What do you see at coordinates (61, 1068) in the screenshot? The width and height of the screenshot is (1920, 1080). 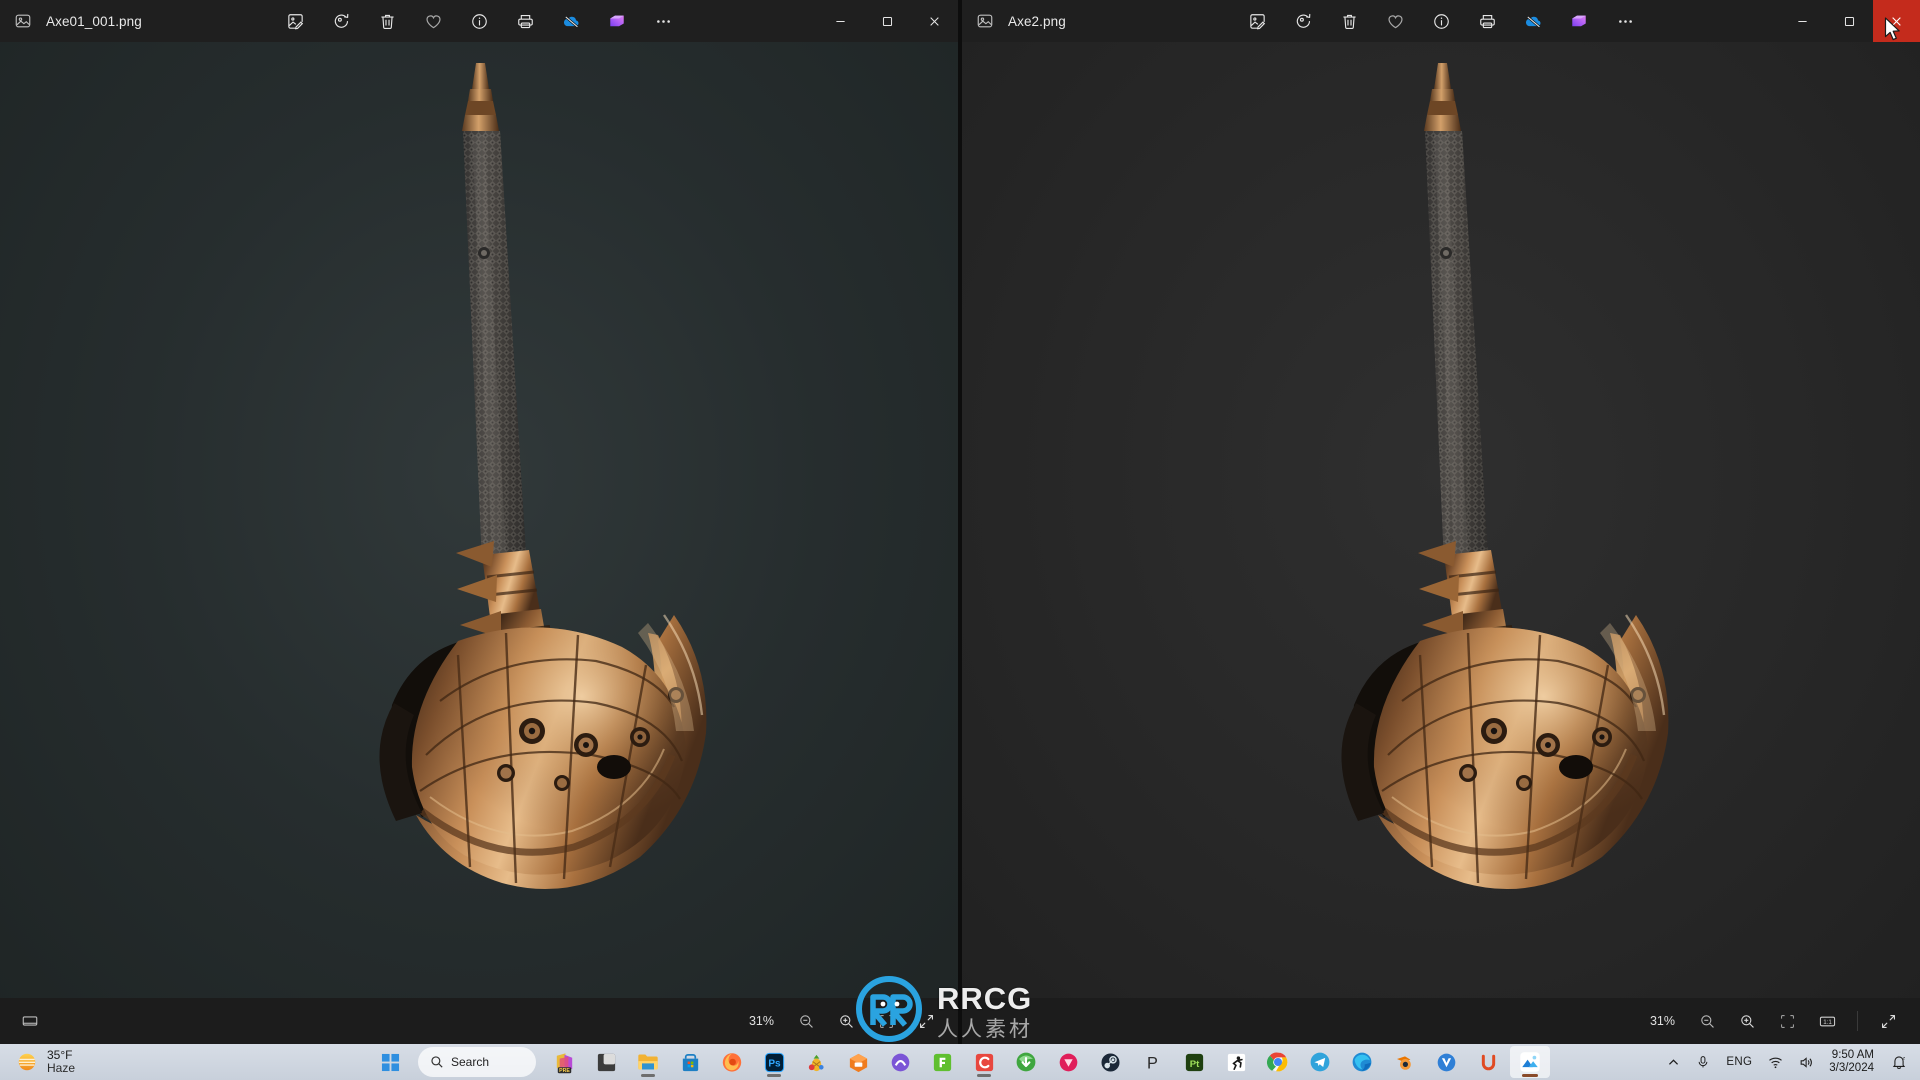 I see `weather-condition: Haze` at bounding box center [61, 1068].